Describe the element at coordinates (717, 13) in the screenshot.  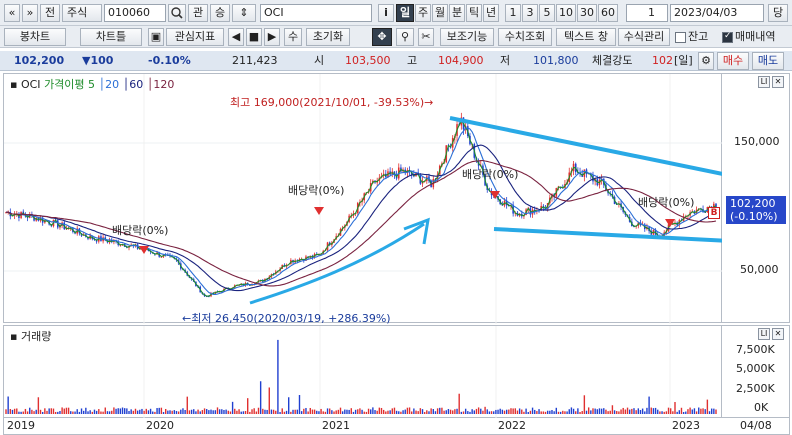
I see `date-input: 2023/04/03` at that location.